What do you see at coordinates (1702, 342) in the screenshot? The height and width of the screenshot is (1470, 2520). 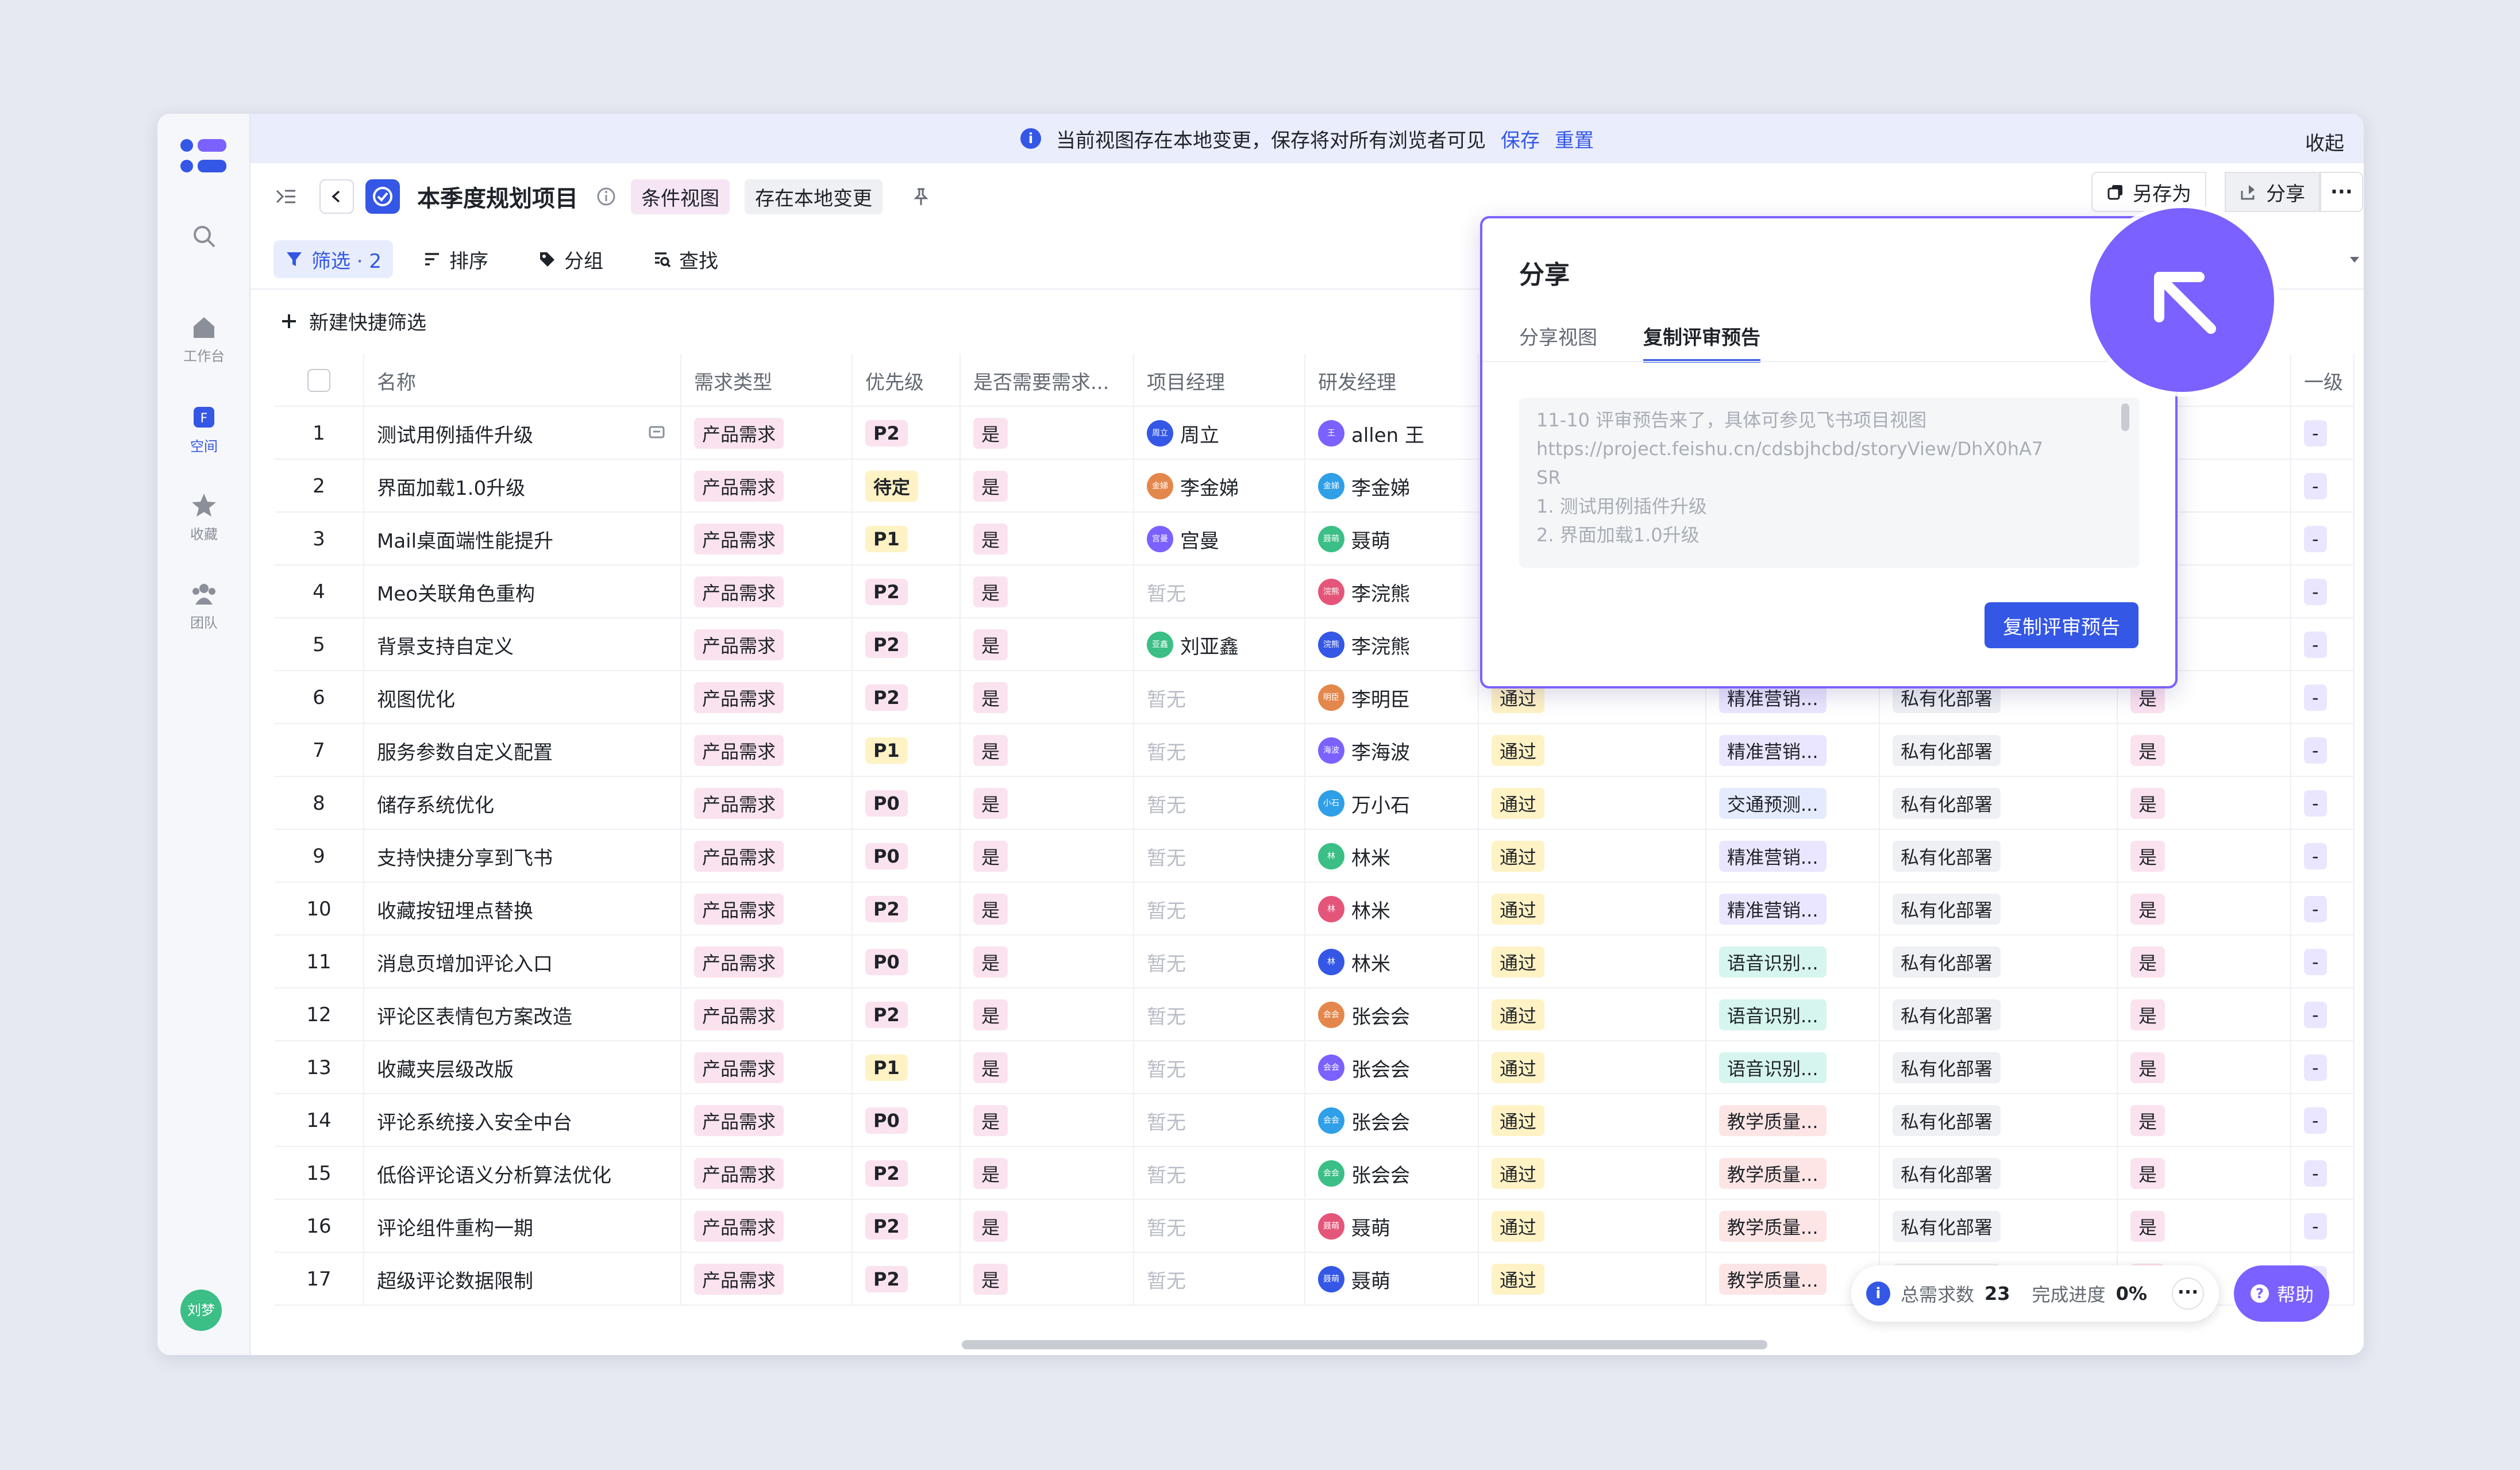 I see `tab-copy-review: 复制评审预告` at bounding box center [1702, 342].